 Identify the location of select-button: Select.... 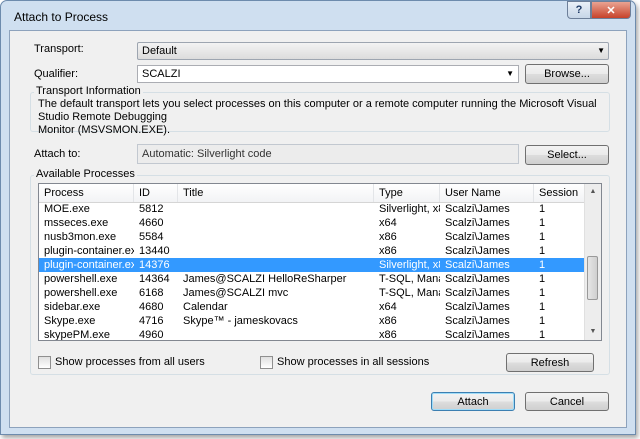
(567, 155).